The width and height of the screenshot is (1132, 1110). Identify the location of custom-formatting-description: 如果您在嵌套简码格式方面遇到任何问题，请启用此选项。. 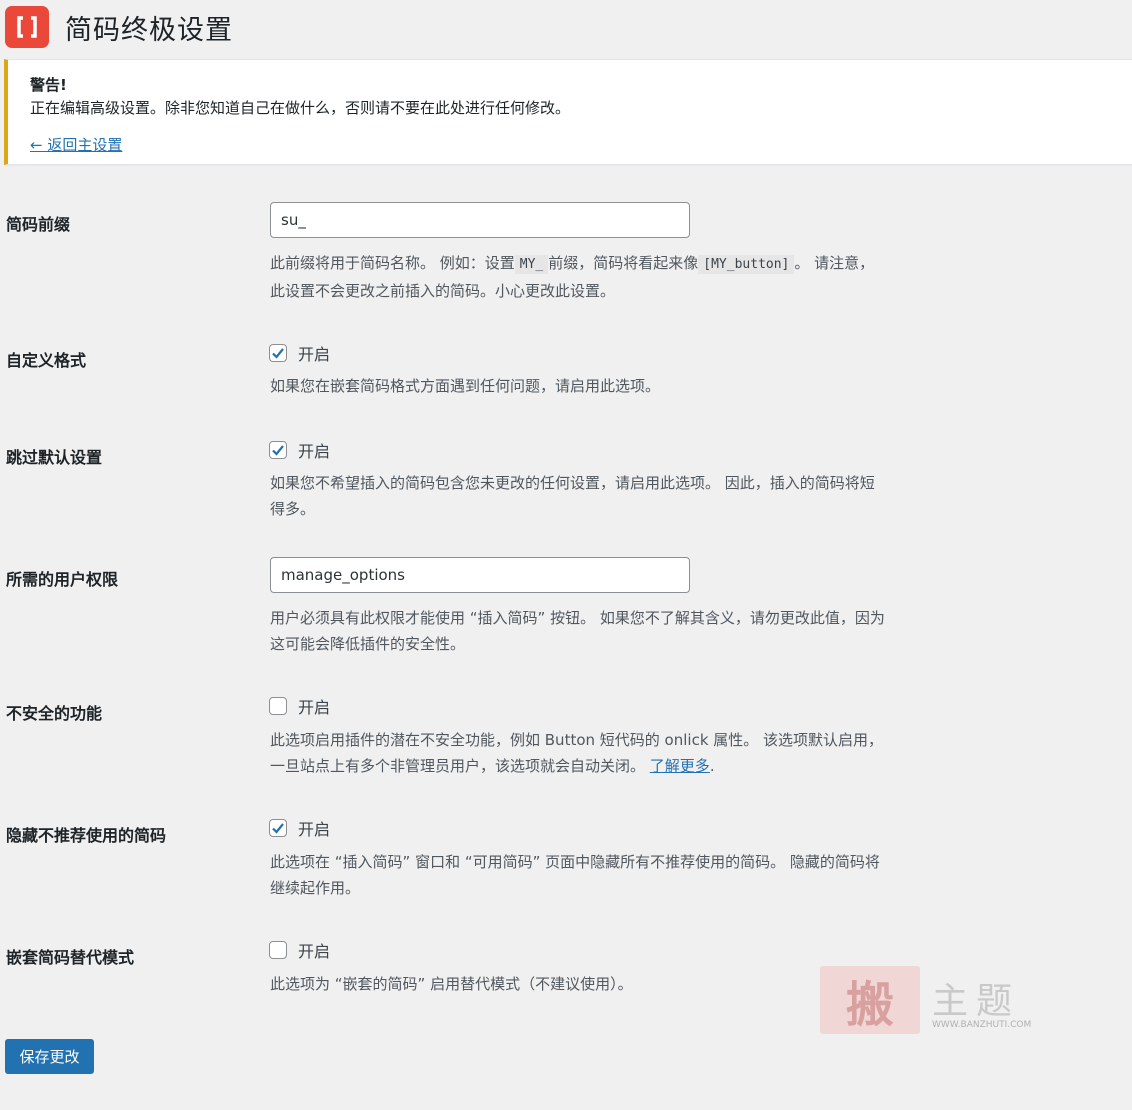
(465, 386).